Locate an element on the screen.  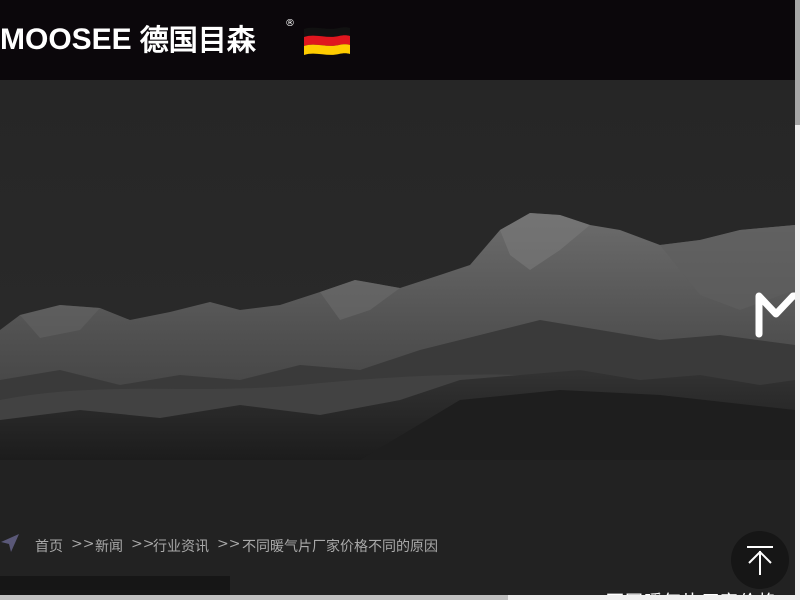
germany-flag-icon is located at coordinates (327, 41).